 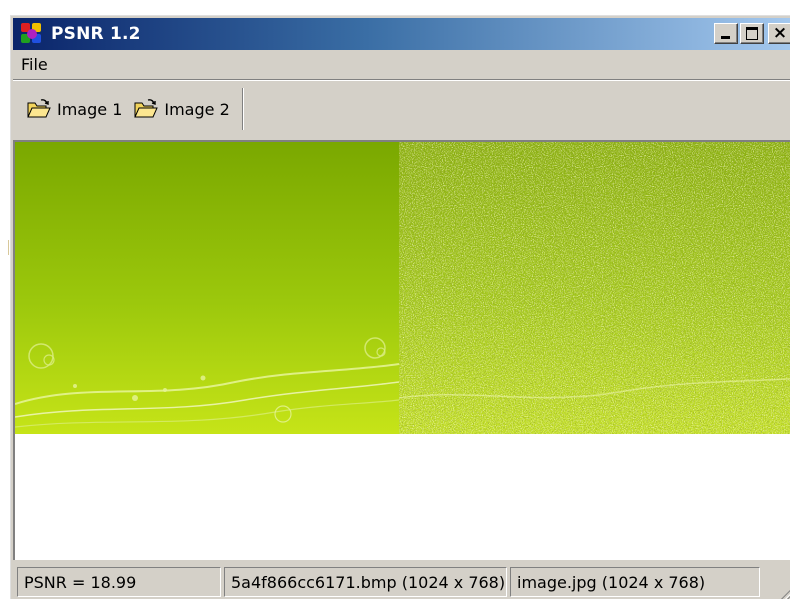 I want to click on close-button: ×, so click(x=779, y=33).